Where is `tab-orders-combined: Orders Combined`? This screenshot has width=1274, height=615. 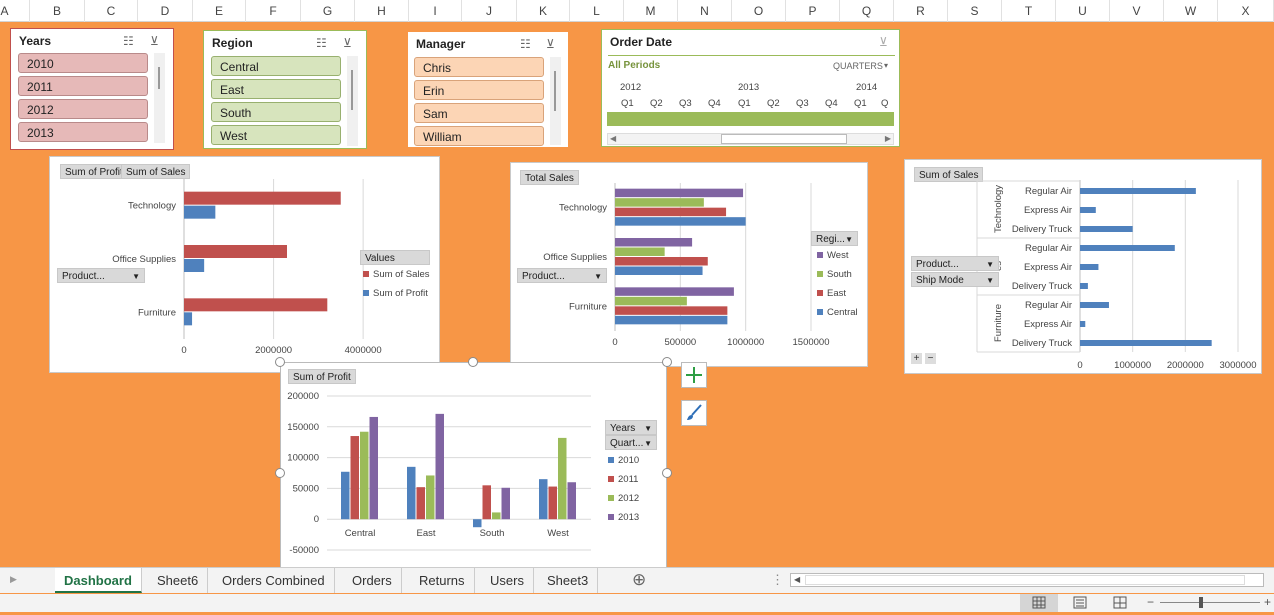 tab-orders-combined: Orders Combined is located at coordinates (274, 580).